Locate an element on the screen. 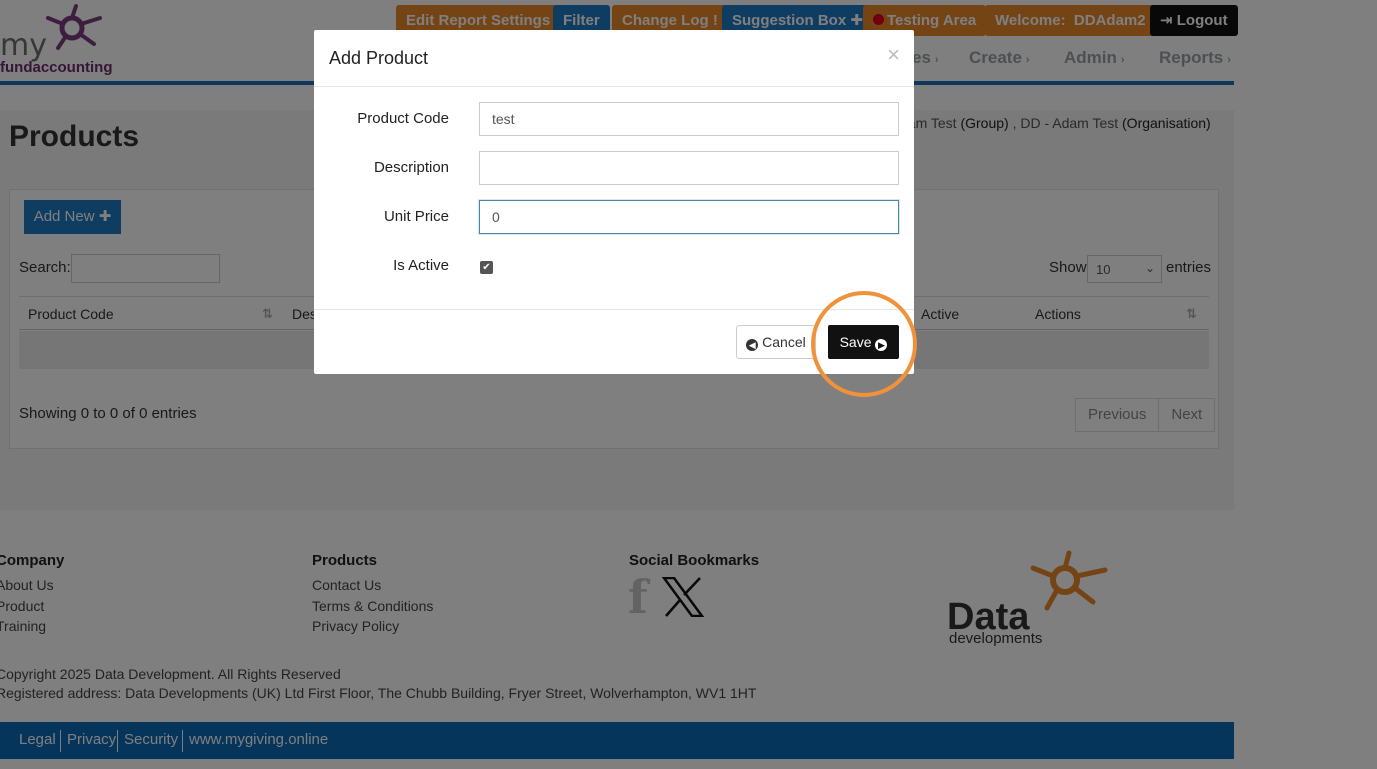  cancel-button: ◀ Cancel is located at coordinates (776, 342).